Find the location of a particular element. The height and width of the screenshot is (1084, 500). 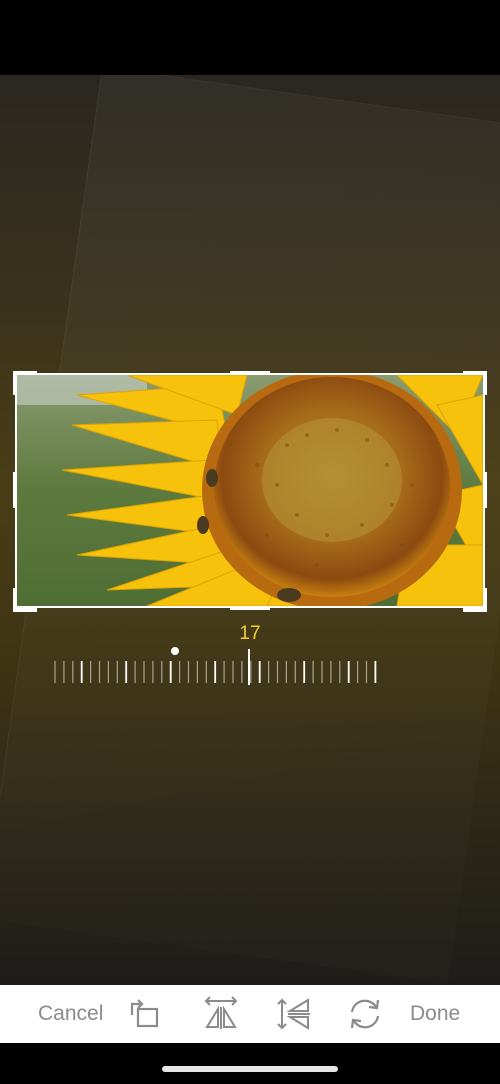

bottom-toolbar: Cancel Done is located at coordinates (250, 1014).